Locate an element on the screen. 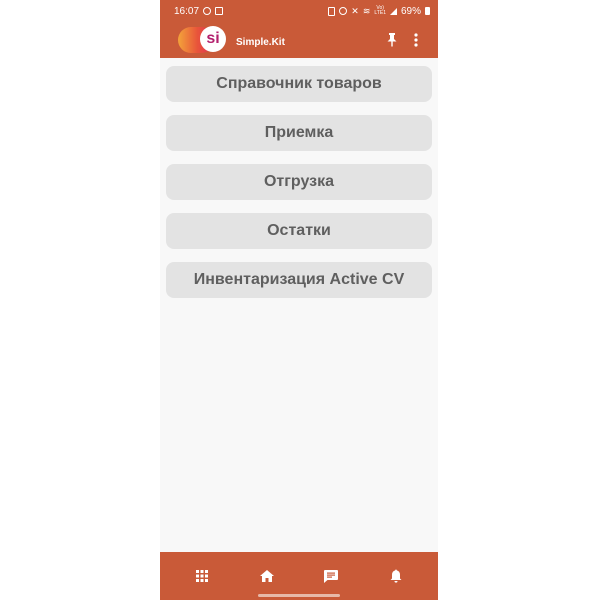 Image resolution: width=600 pixels, height=600 pixels. logo-text: si is located at coordinates (213, 38).